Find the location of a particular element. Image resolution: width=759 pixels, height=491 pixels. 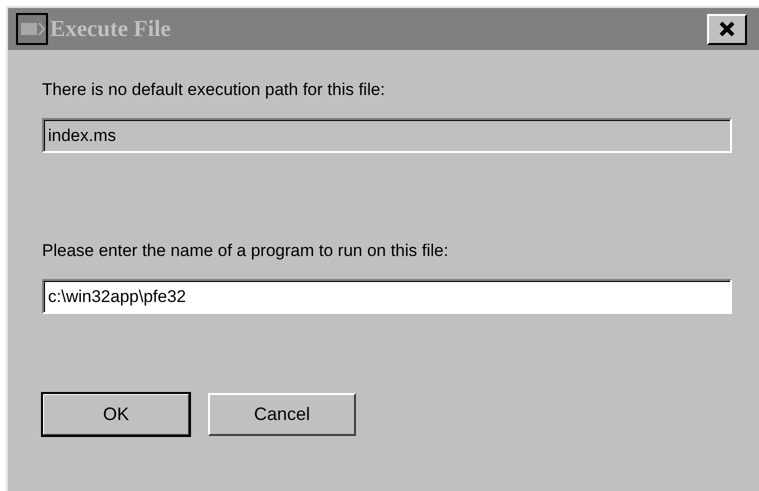

cancel-button: Cancel is located at coordinates (282, 414).